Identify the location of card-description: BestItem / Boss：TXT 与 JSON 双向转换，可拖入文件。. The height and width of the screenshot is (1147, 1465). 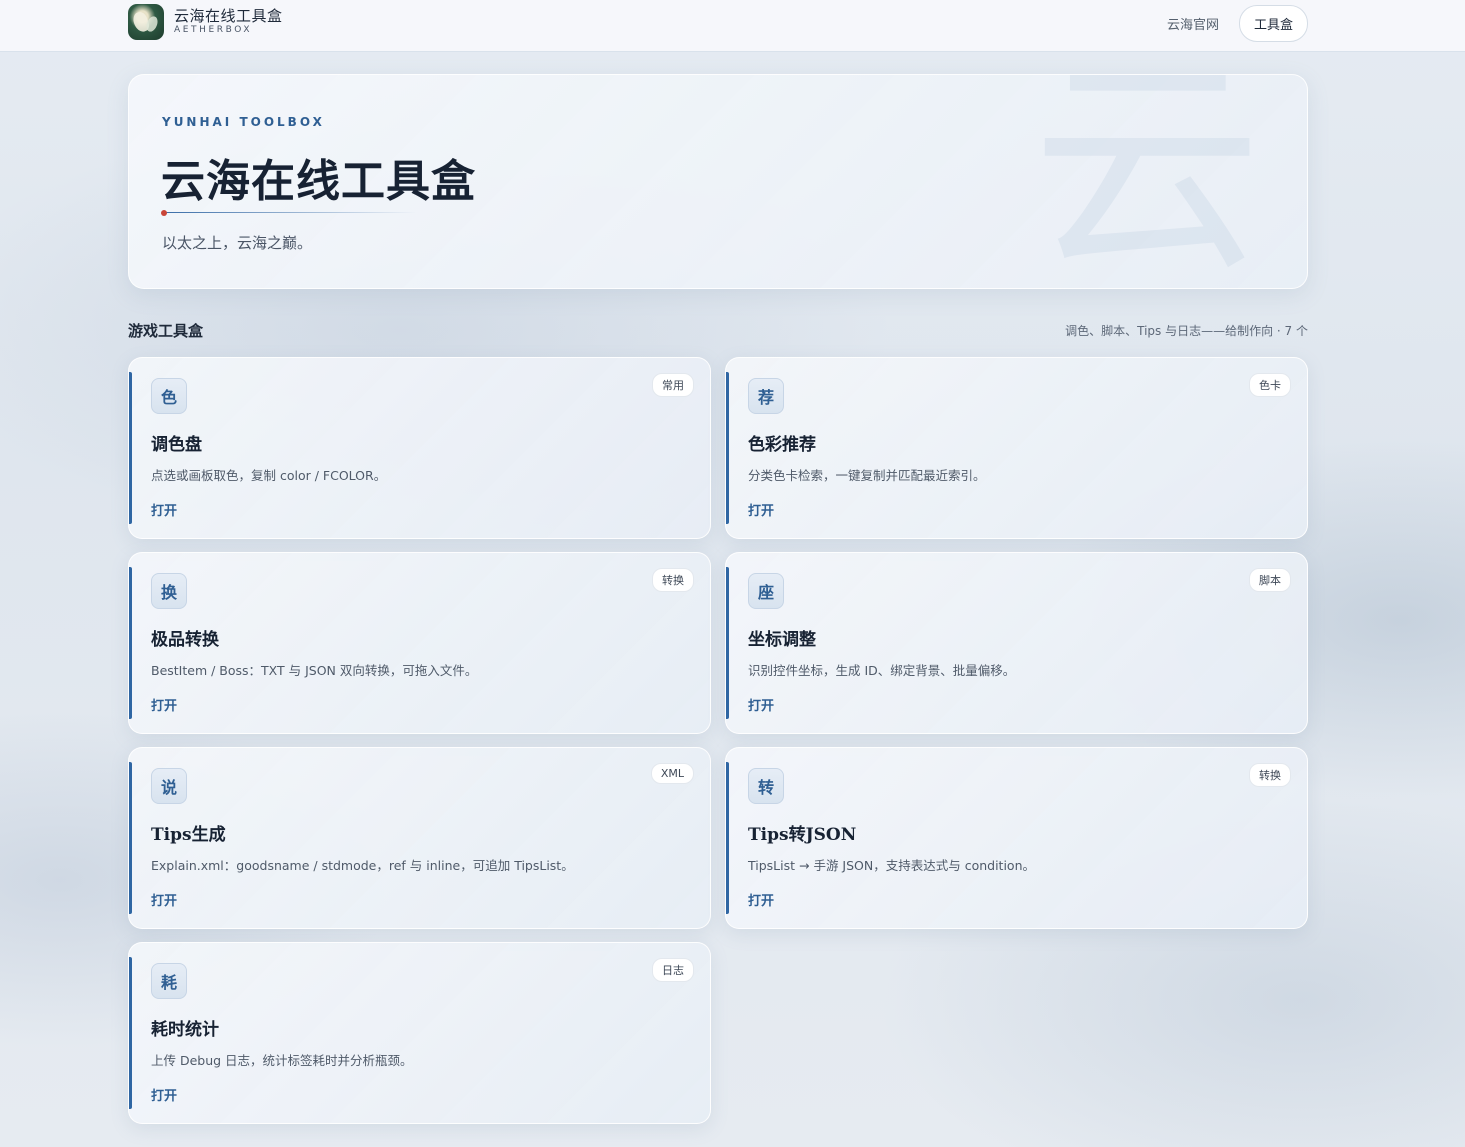
(314, 670).